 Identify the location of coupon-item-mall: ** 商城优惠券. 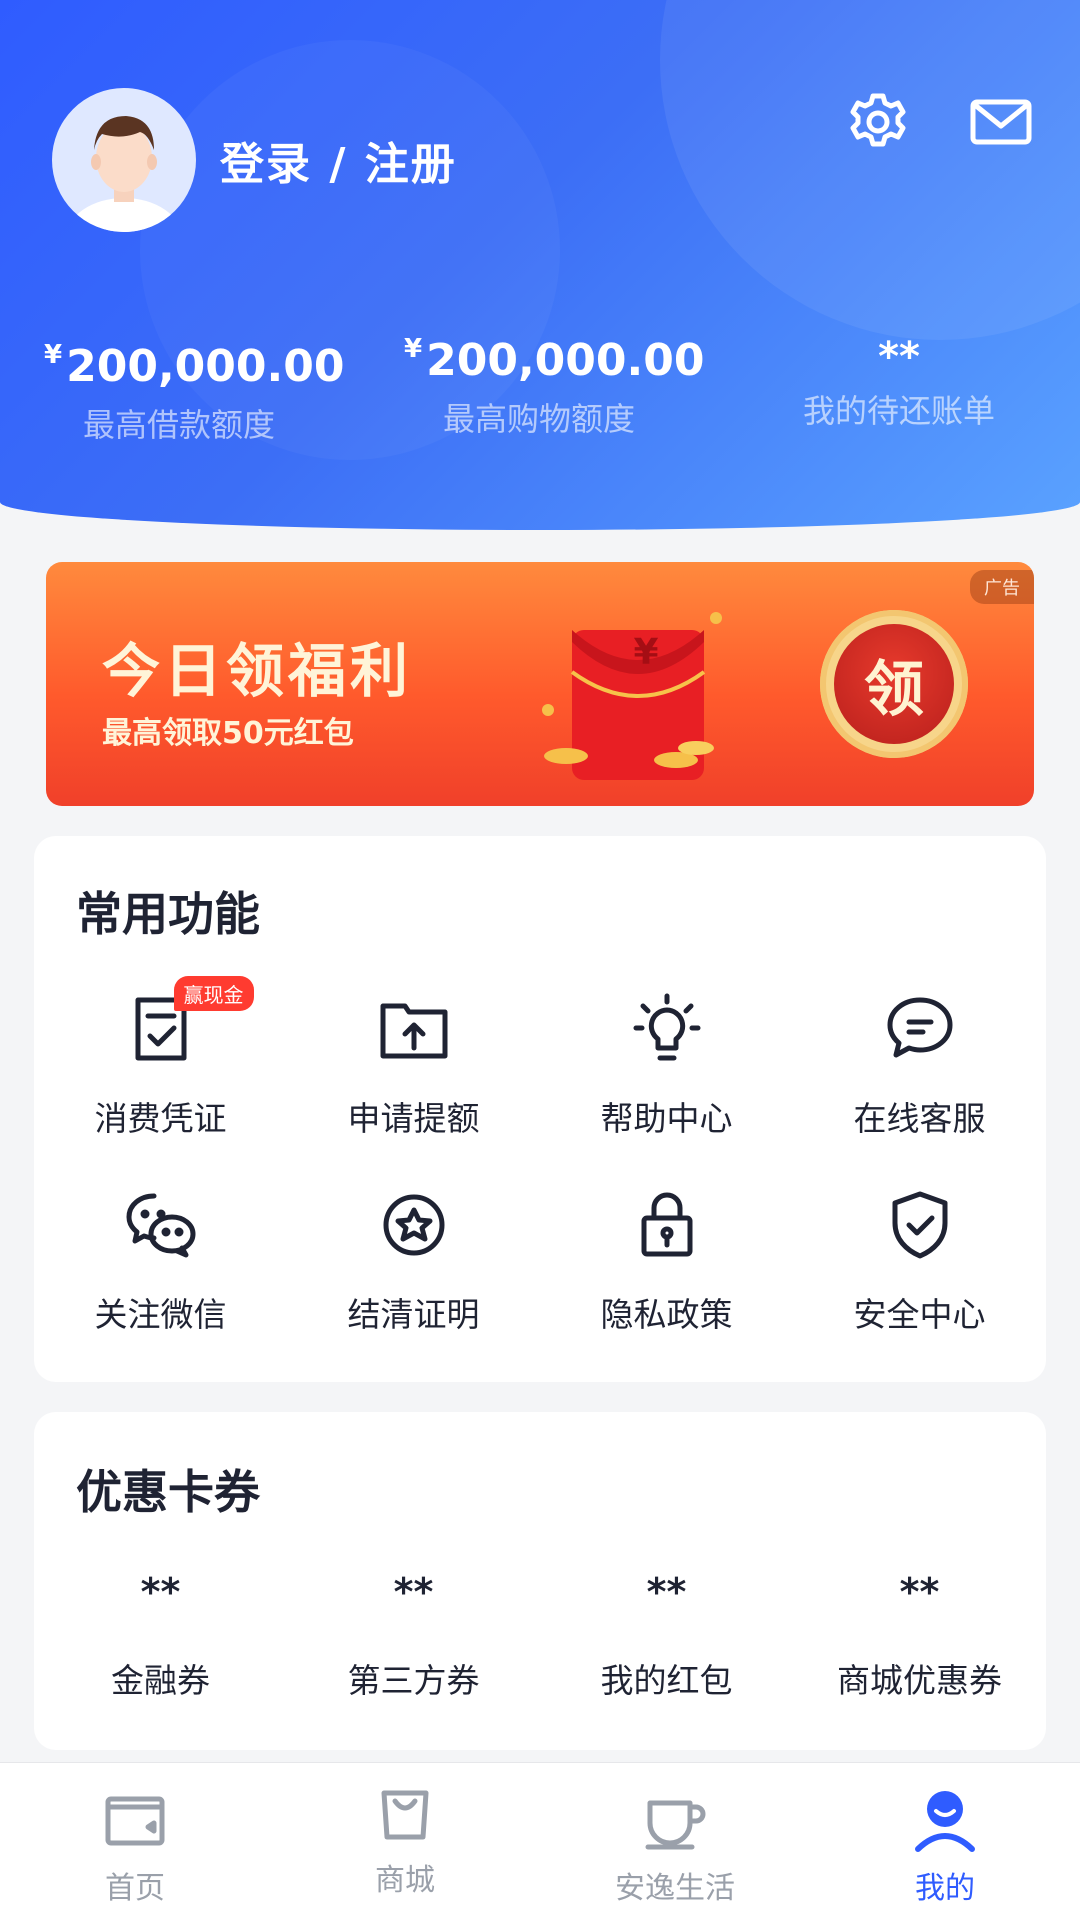
(919, 1636).